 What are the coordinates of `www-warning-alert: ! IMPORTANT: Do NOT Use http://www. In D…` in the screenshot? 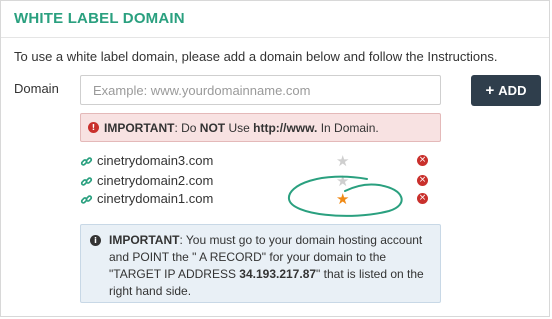 It's located at (260, 127).